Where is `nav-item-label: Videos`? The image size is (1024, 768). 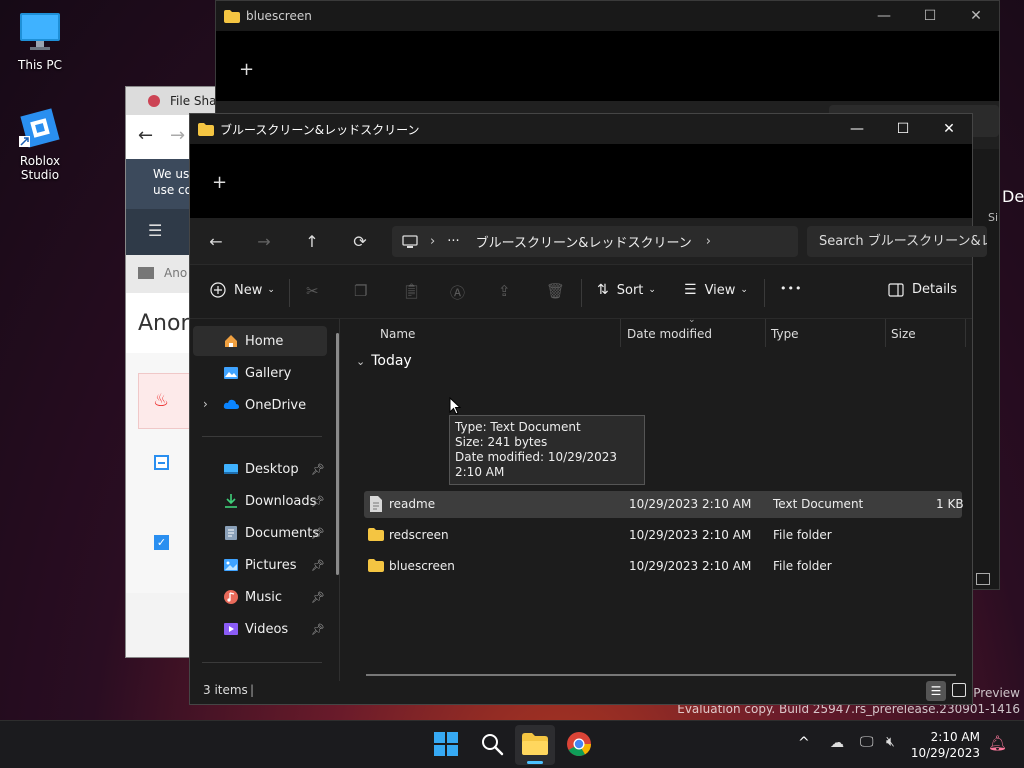
nav-item-label: Videos is located at coordinates (267, 629).